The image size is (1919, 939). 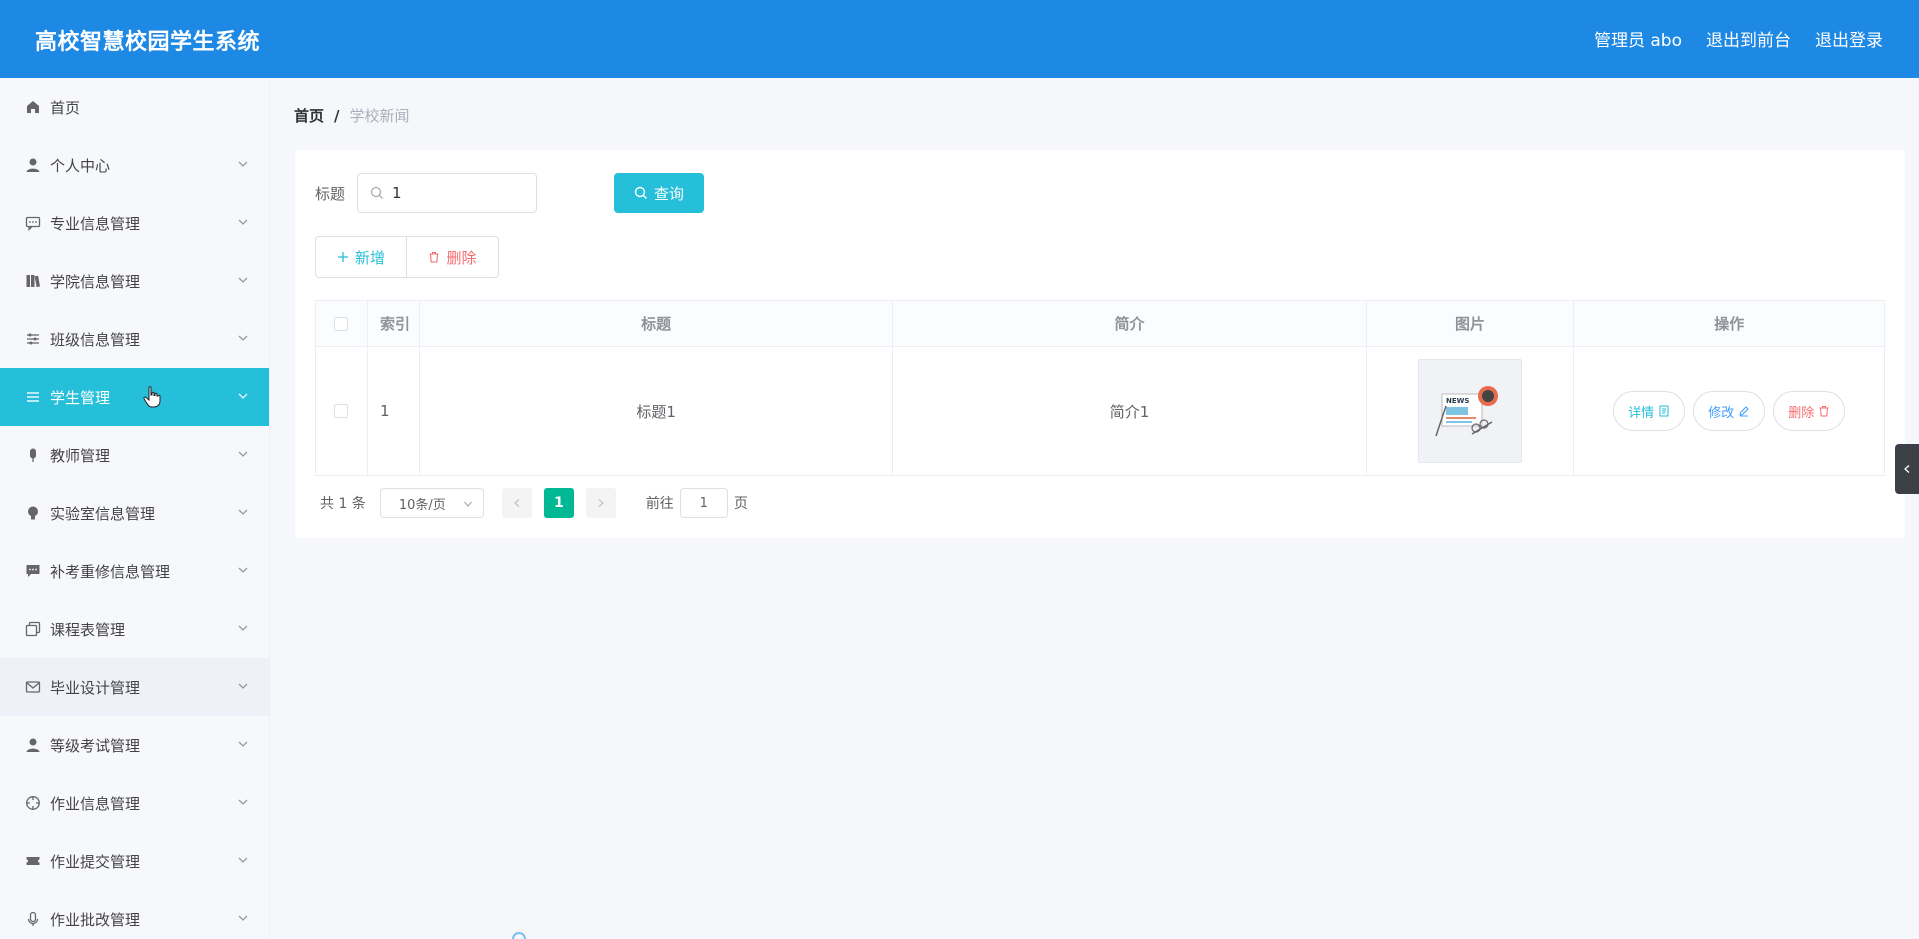 I want to click on select-all-checkbox, so click(x=341, y=323).